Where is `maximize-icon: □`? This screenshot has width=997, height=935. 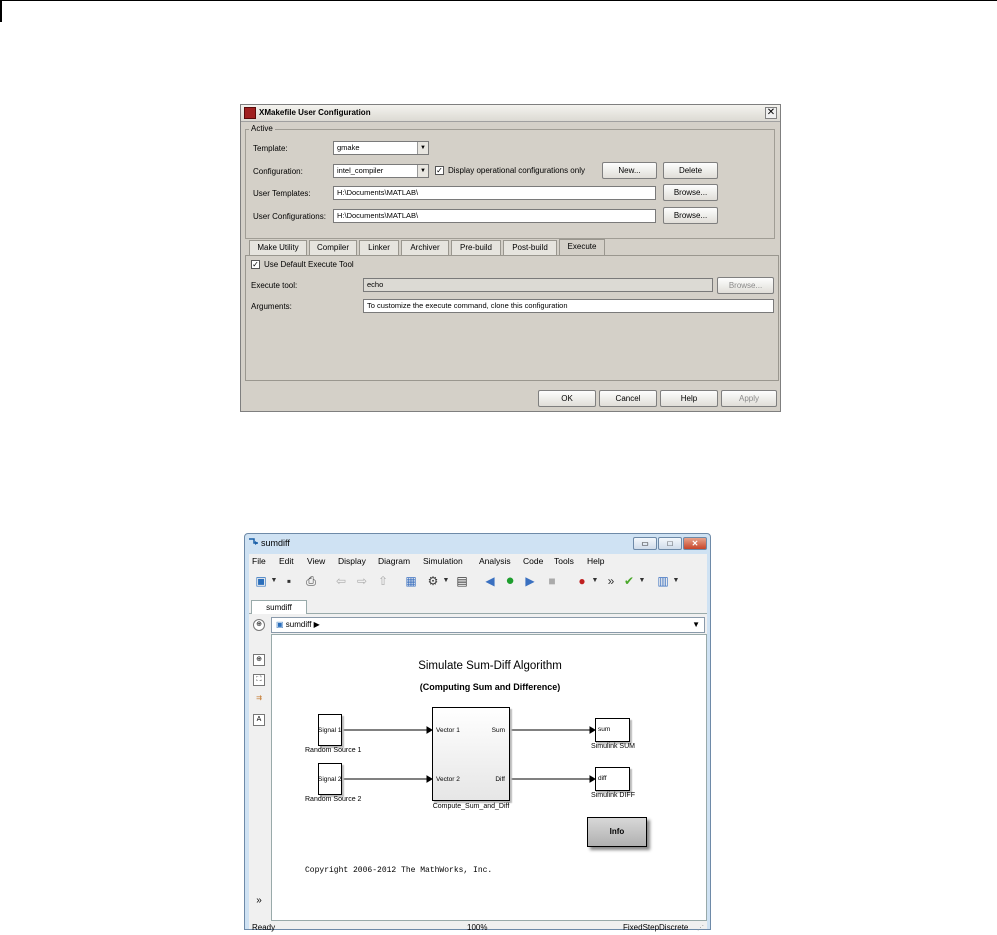
maximize-icon: □ is located at coordinates (670, 543).